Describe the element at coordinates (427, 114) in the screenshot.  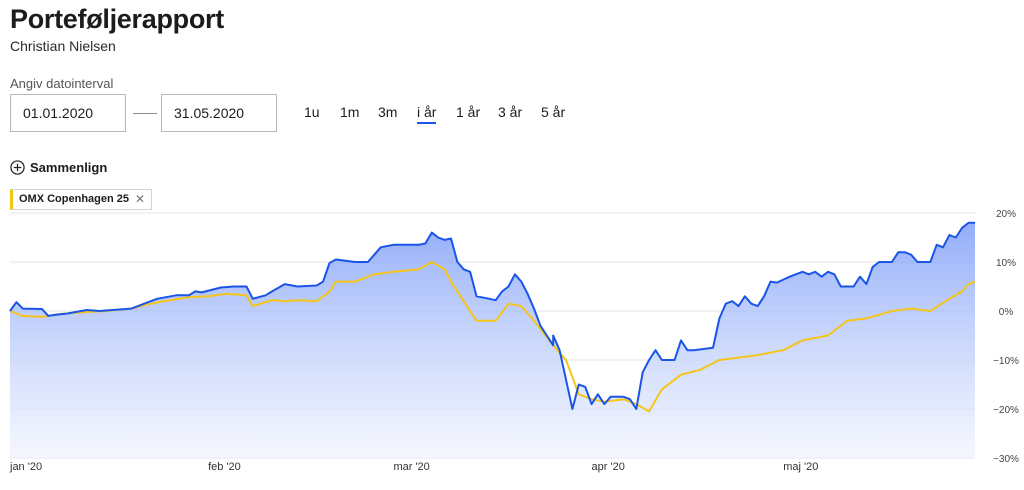
I see `period-ytd: i år` at that location.